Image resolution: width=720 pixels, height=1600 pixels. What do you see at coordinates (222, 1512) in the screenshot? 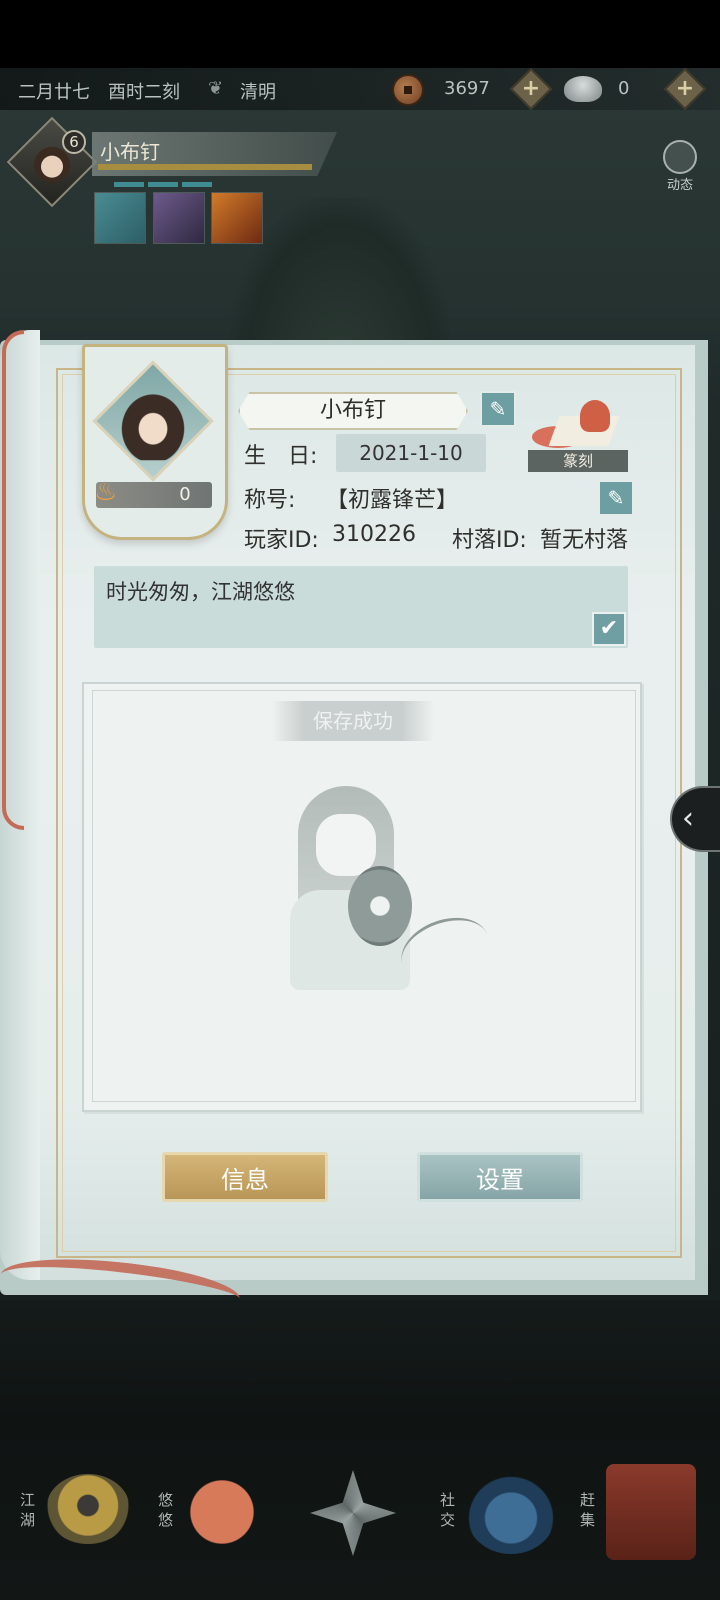
I see `sun-crane-icon` at bounding box center [222, 1512].